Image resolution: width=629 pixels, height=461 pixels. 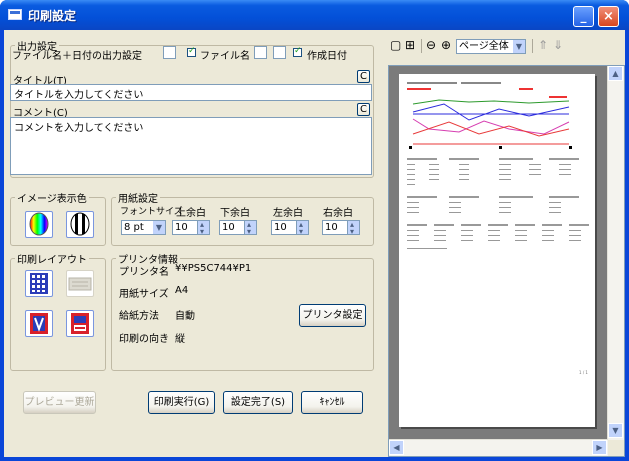 I want to click on color-mode-button, so click(x=39, y=224).